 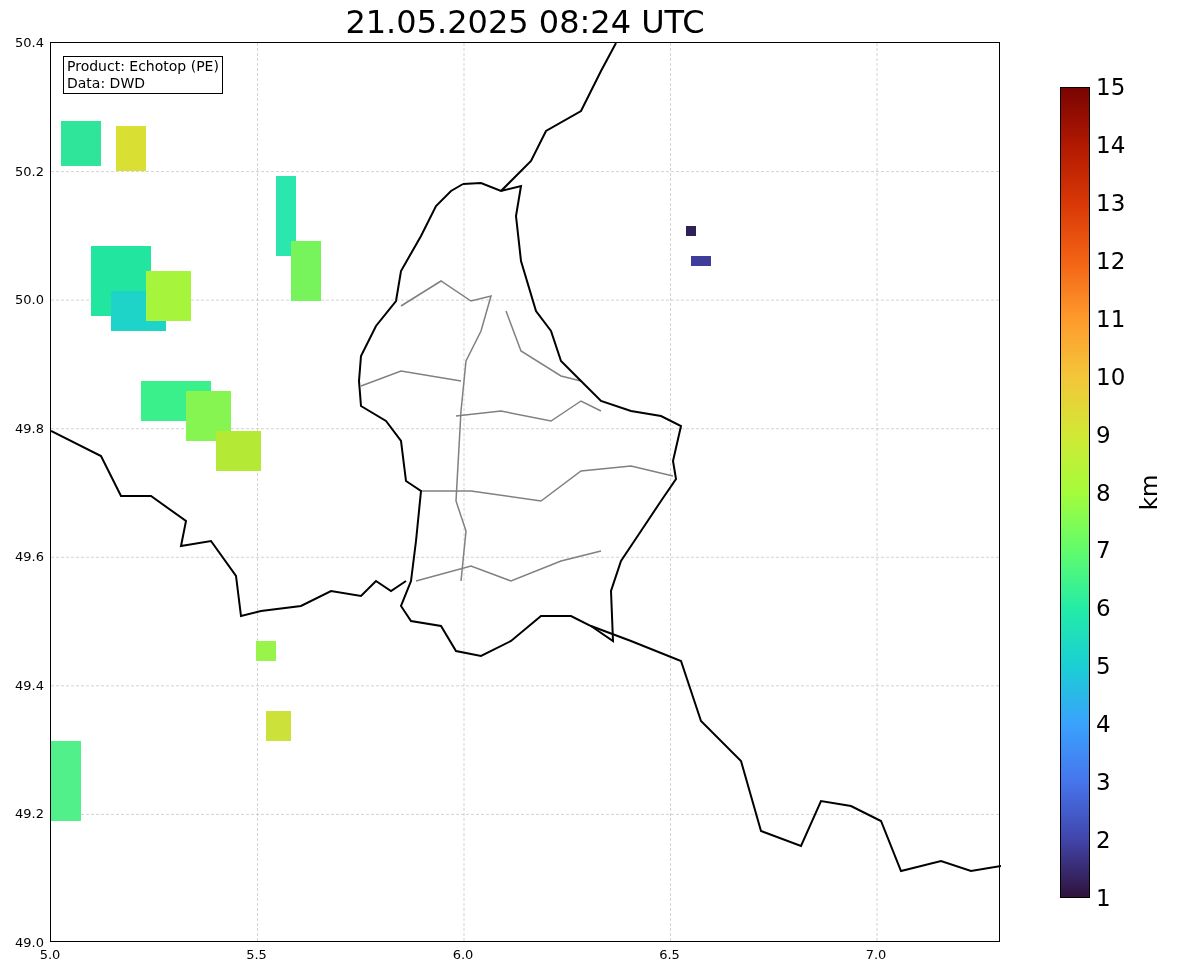 What do you see at coordinates (1111, 203) in the screenshot?
I see `colorbar-tick-label: 13` at bounding box center [1111, 203].